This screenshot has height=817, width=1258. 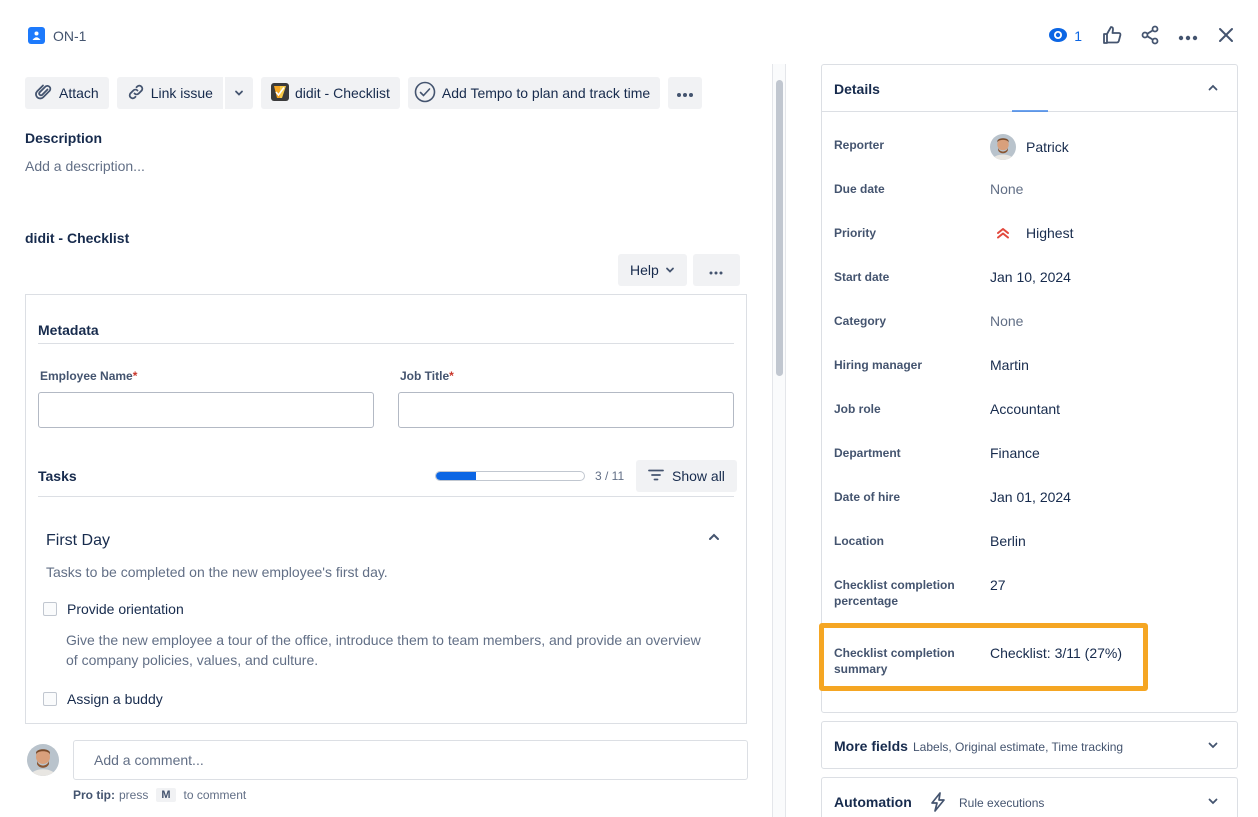 What do you see at coordinates (279, 93) in the screenshot?
I see `didit-logo-icon` at bounding box center [279, 93].